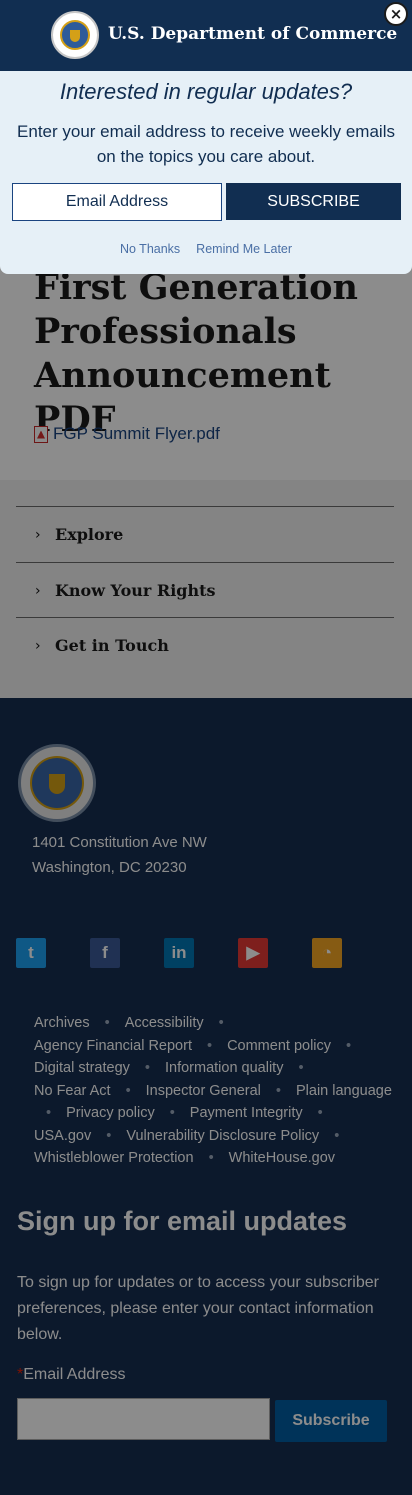 The height and width of the screenshot is (1495, 412). Describe the element at coordinates (253, 34) in the screenshot. I see `modal-header-title: U.S. Department of Commerce` at that location.